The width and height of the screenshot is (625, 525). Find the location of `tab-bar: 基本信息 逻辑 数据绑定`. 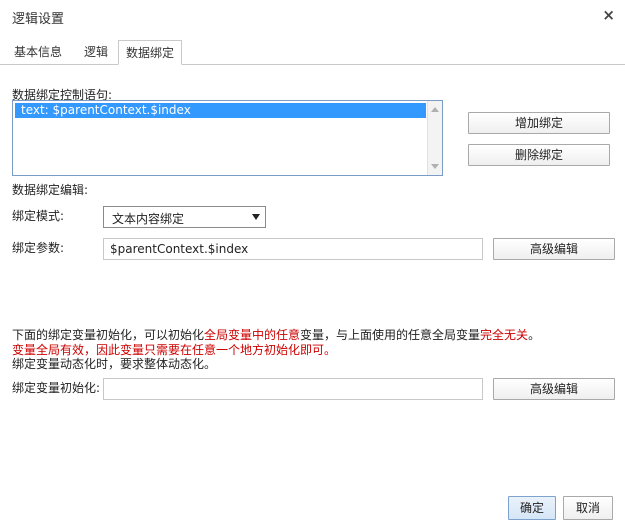

tab-bar: 基本信息 逻辑 数据绑定 is located at coordinates (312, 52).